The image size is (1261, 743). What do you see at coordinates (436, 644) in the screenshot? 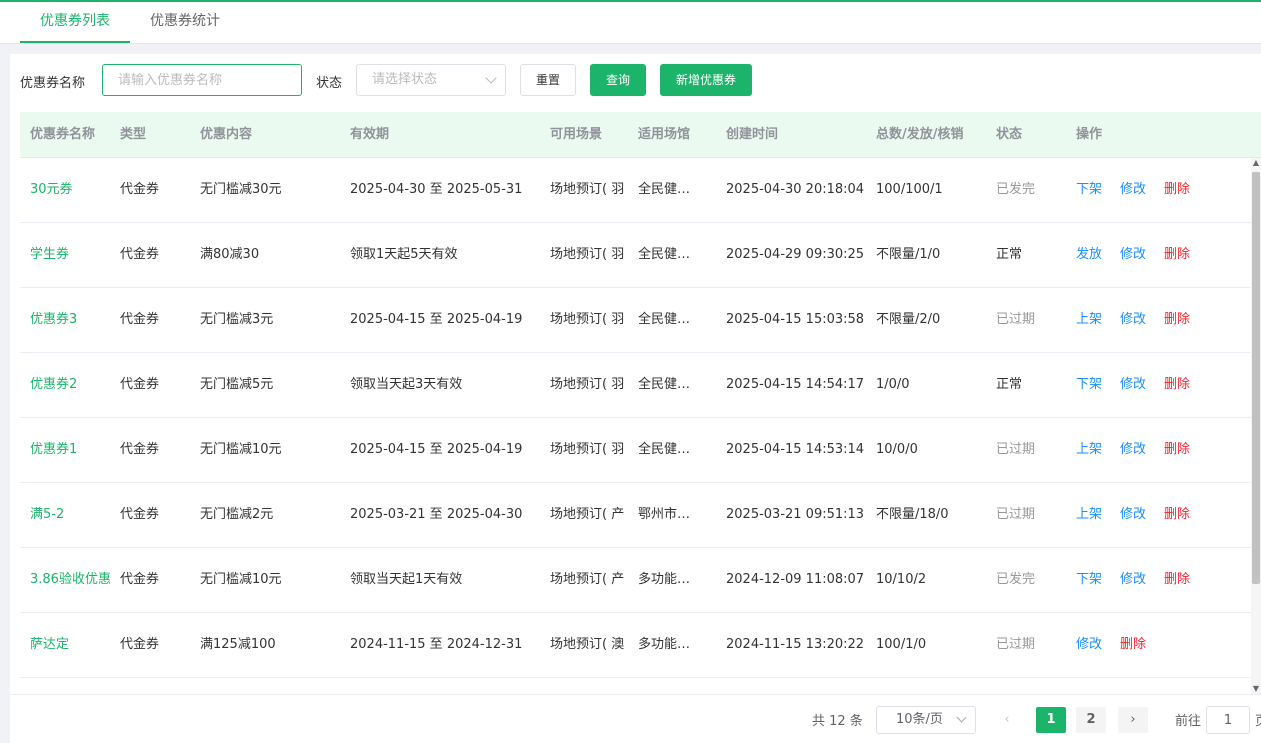
I see `cell-validity: 2024-11-15 至 2024-12-31` at bounding box center [436, 644].